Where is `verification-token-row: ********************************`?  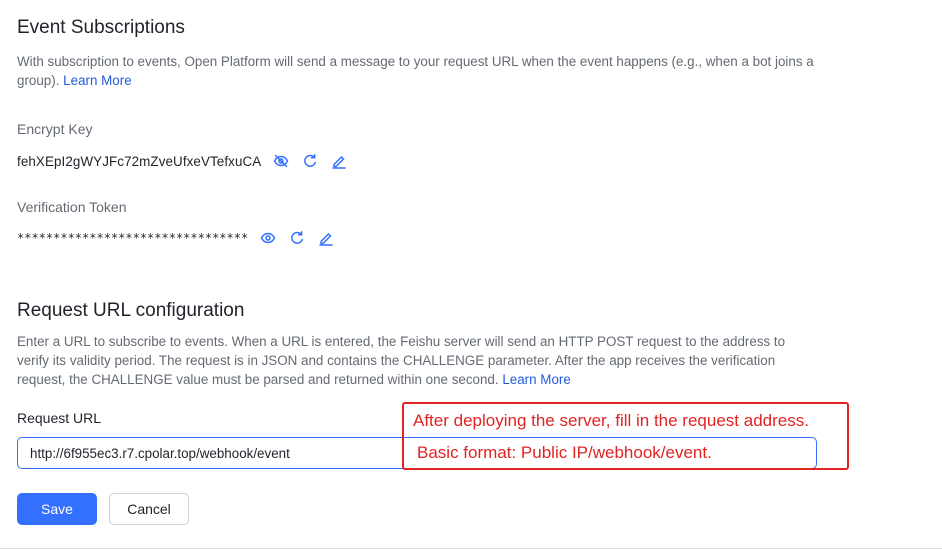 verification-token-row: ******************************** is located at coordinates (176, 238).